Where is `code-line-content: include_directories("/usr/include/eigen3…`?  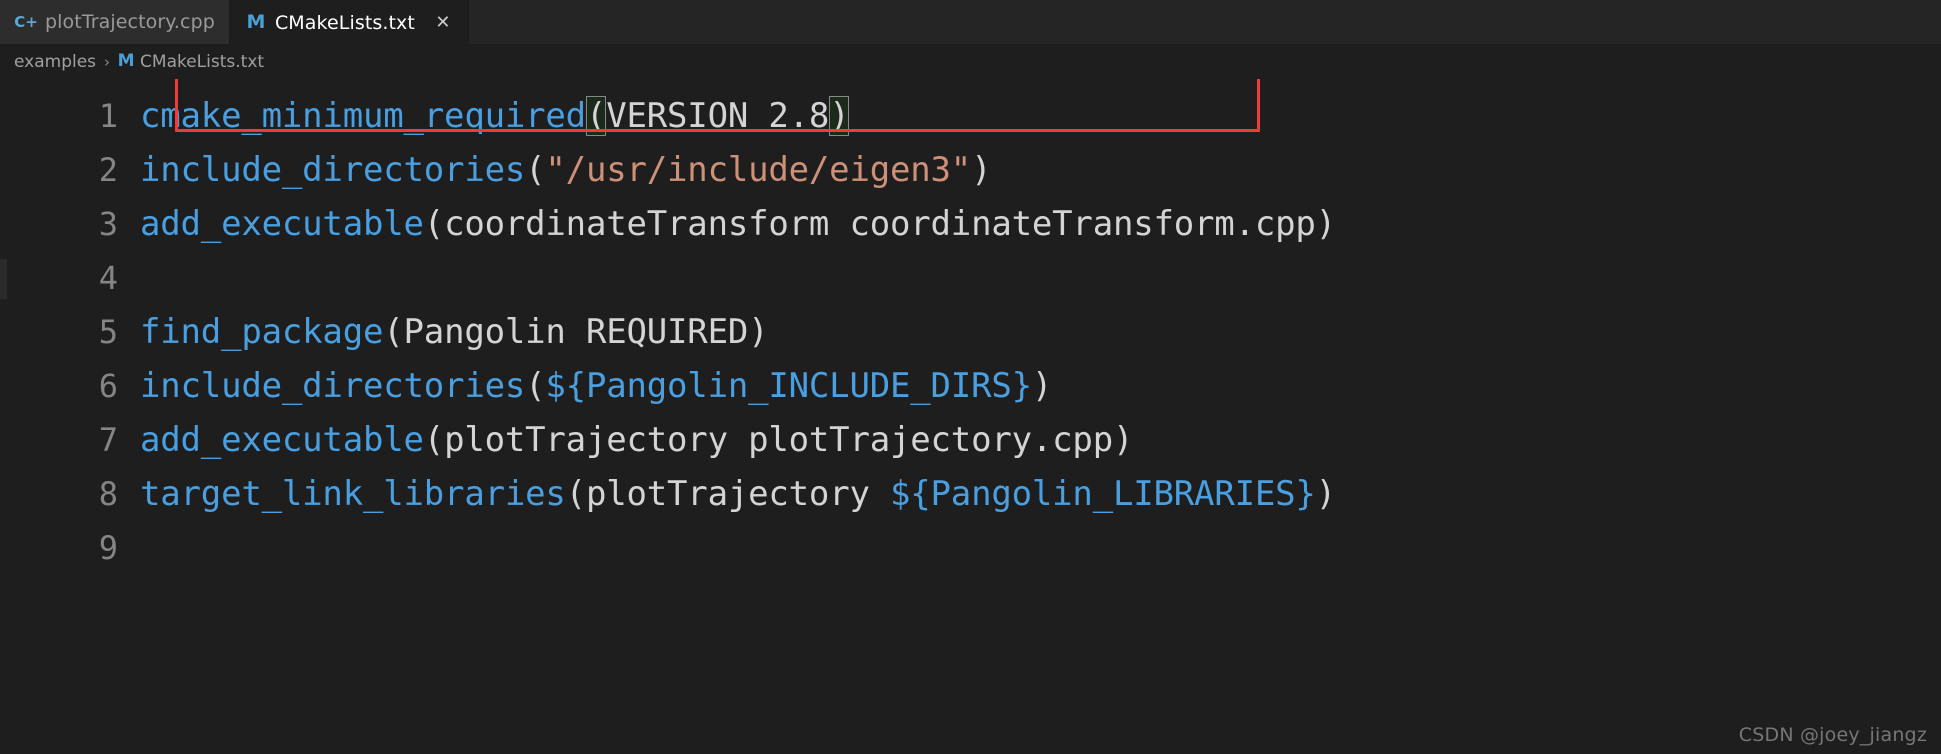 code-line-content: include_directories("/usr/include/eigen3… is located at coordinates (1040, 170).